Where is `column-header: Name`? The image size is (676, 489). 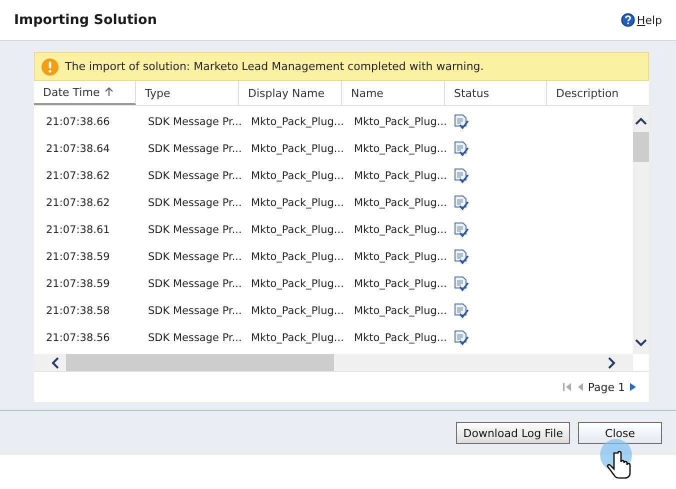 column-header: Name is located at coordinates (393, 93).